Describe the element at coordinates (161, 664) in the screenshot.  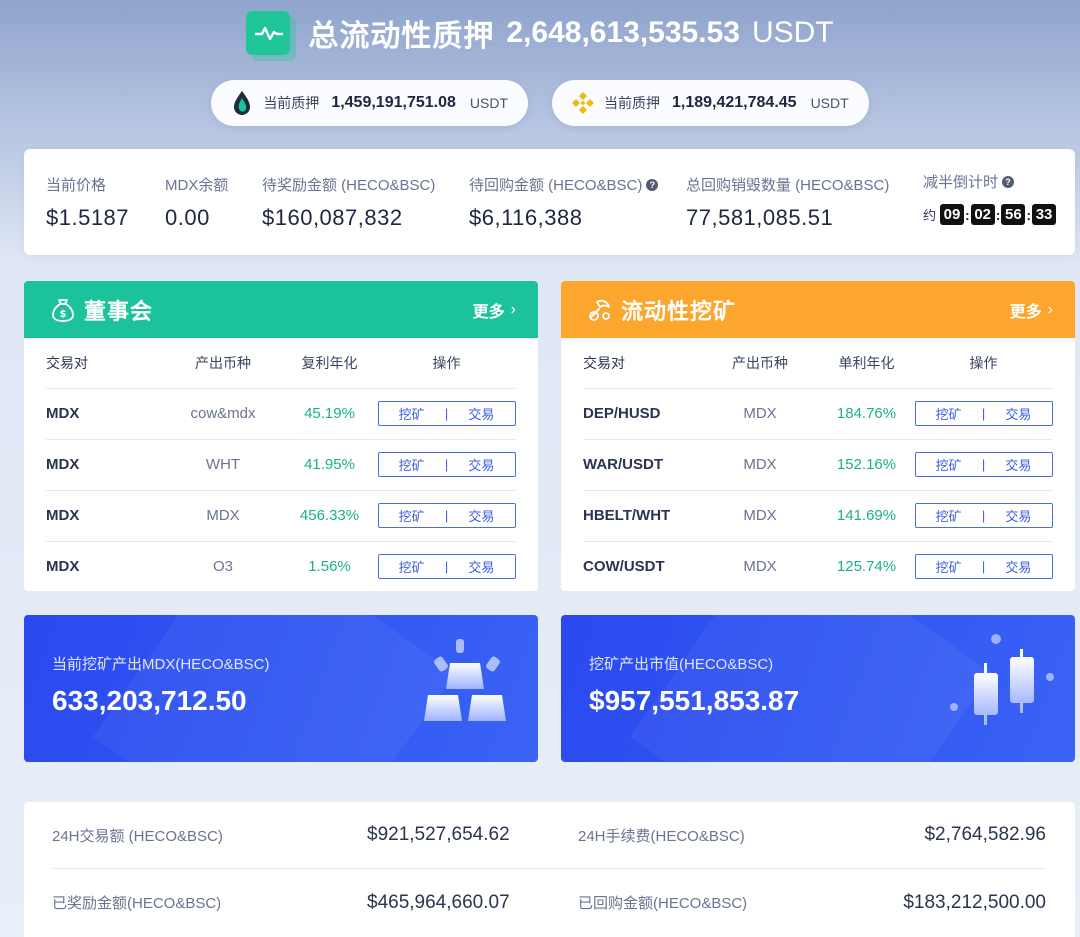
I see `mined-output-label: 当前挖矿产出MDX(HECO&BSC)` at that location.